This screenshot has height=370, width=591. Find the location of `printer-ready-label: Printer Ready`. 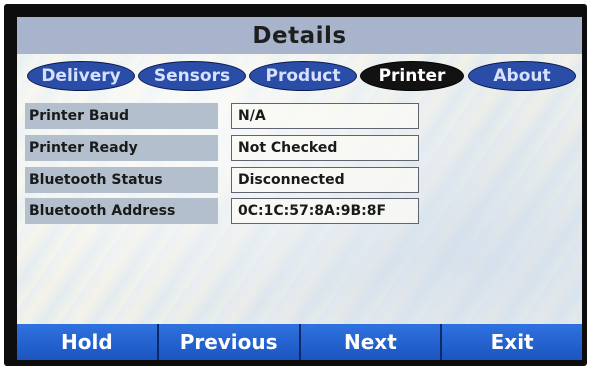

printer-ready-label: Printer Ready is located at coordinates (121, 148).